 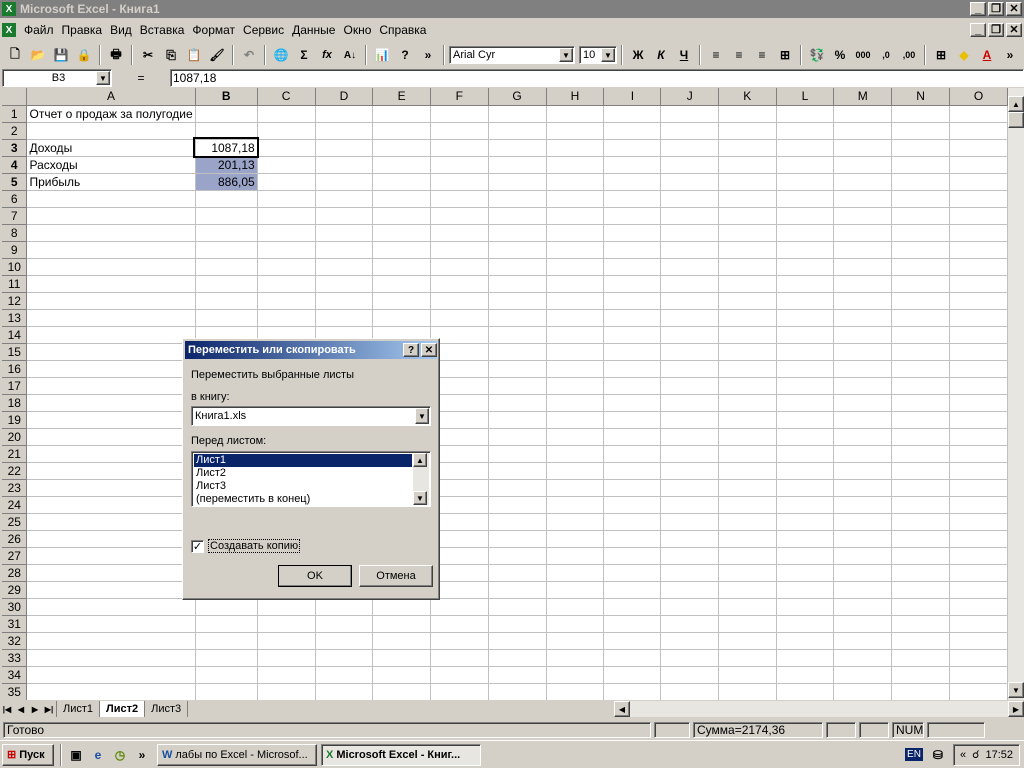 What do you see at coordinates (15, 318) in the screenshot?
I see `row-header: 13` at bounding box center [15, 318].